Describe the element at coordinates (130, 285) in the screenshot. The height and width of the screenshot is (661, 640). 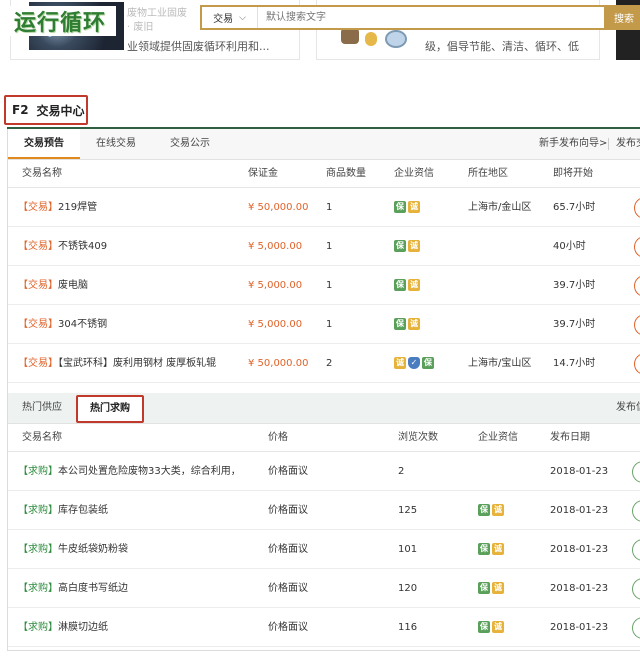
I see `trade-name-cell: 【交易】废电脑` at that location.